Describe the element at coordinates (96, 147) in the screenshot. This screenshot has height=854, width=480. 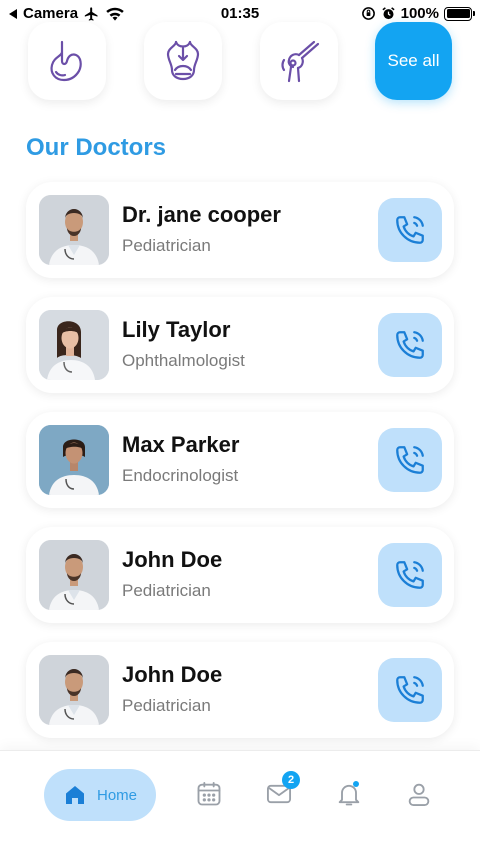
I see `section-title: Our Doctors` at that location.